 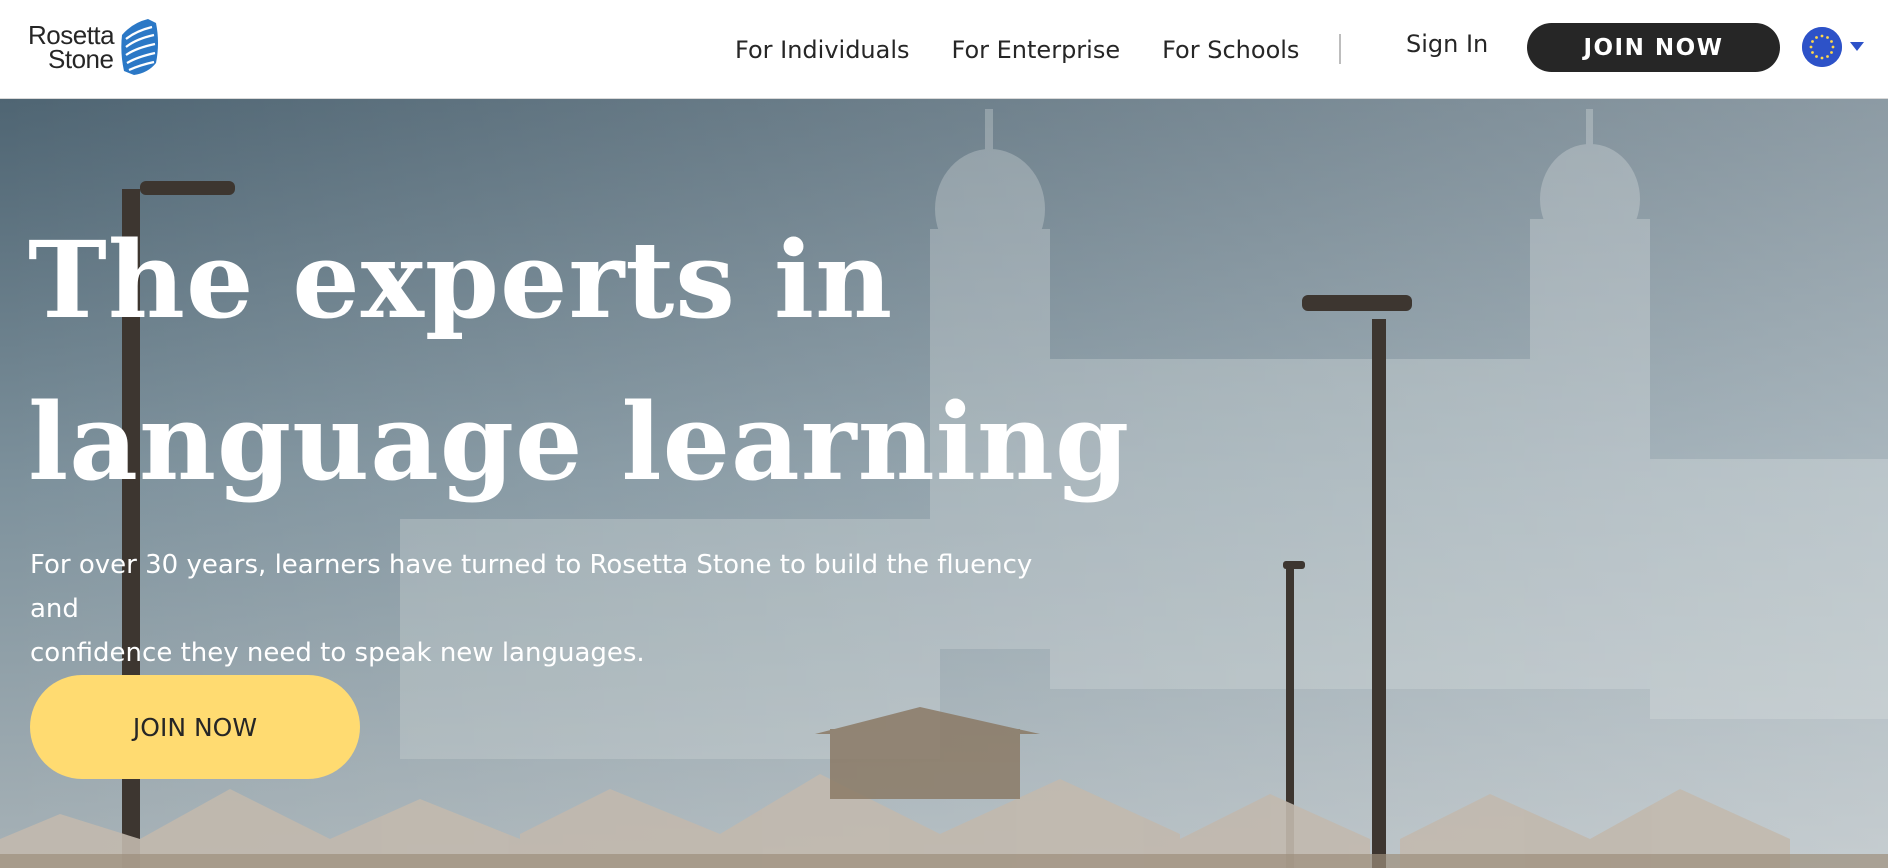 What do you see at coordinates (461, 279) in the screenshot?
I see `hero-title-line1: The experts in` at bounding box center [461, 279].